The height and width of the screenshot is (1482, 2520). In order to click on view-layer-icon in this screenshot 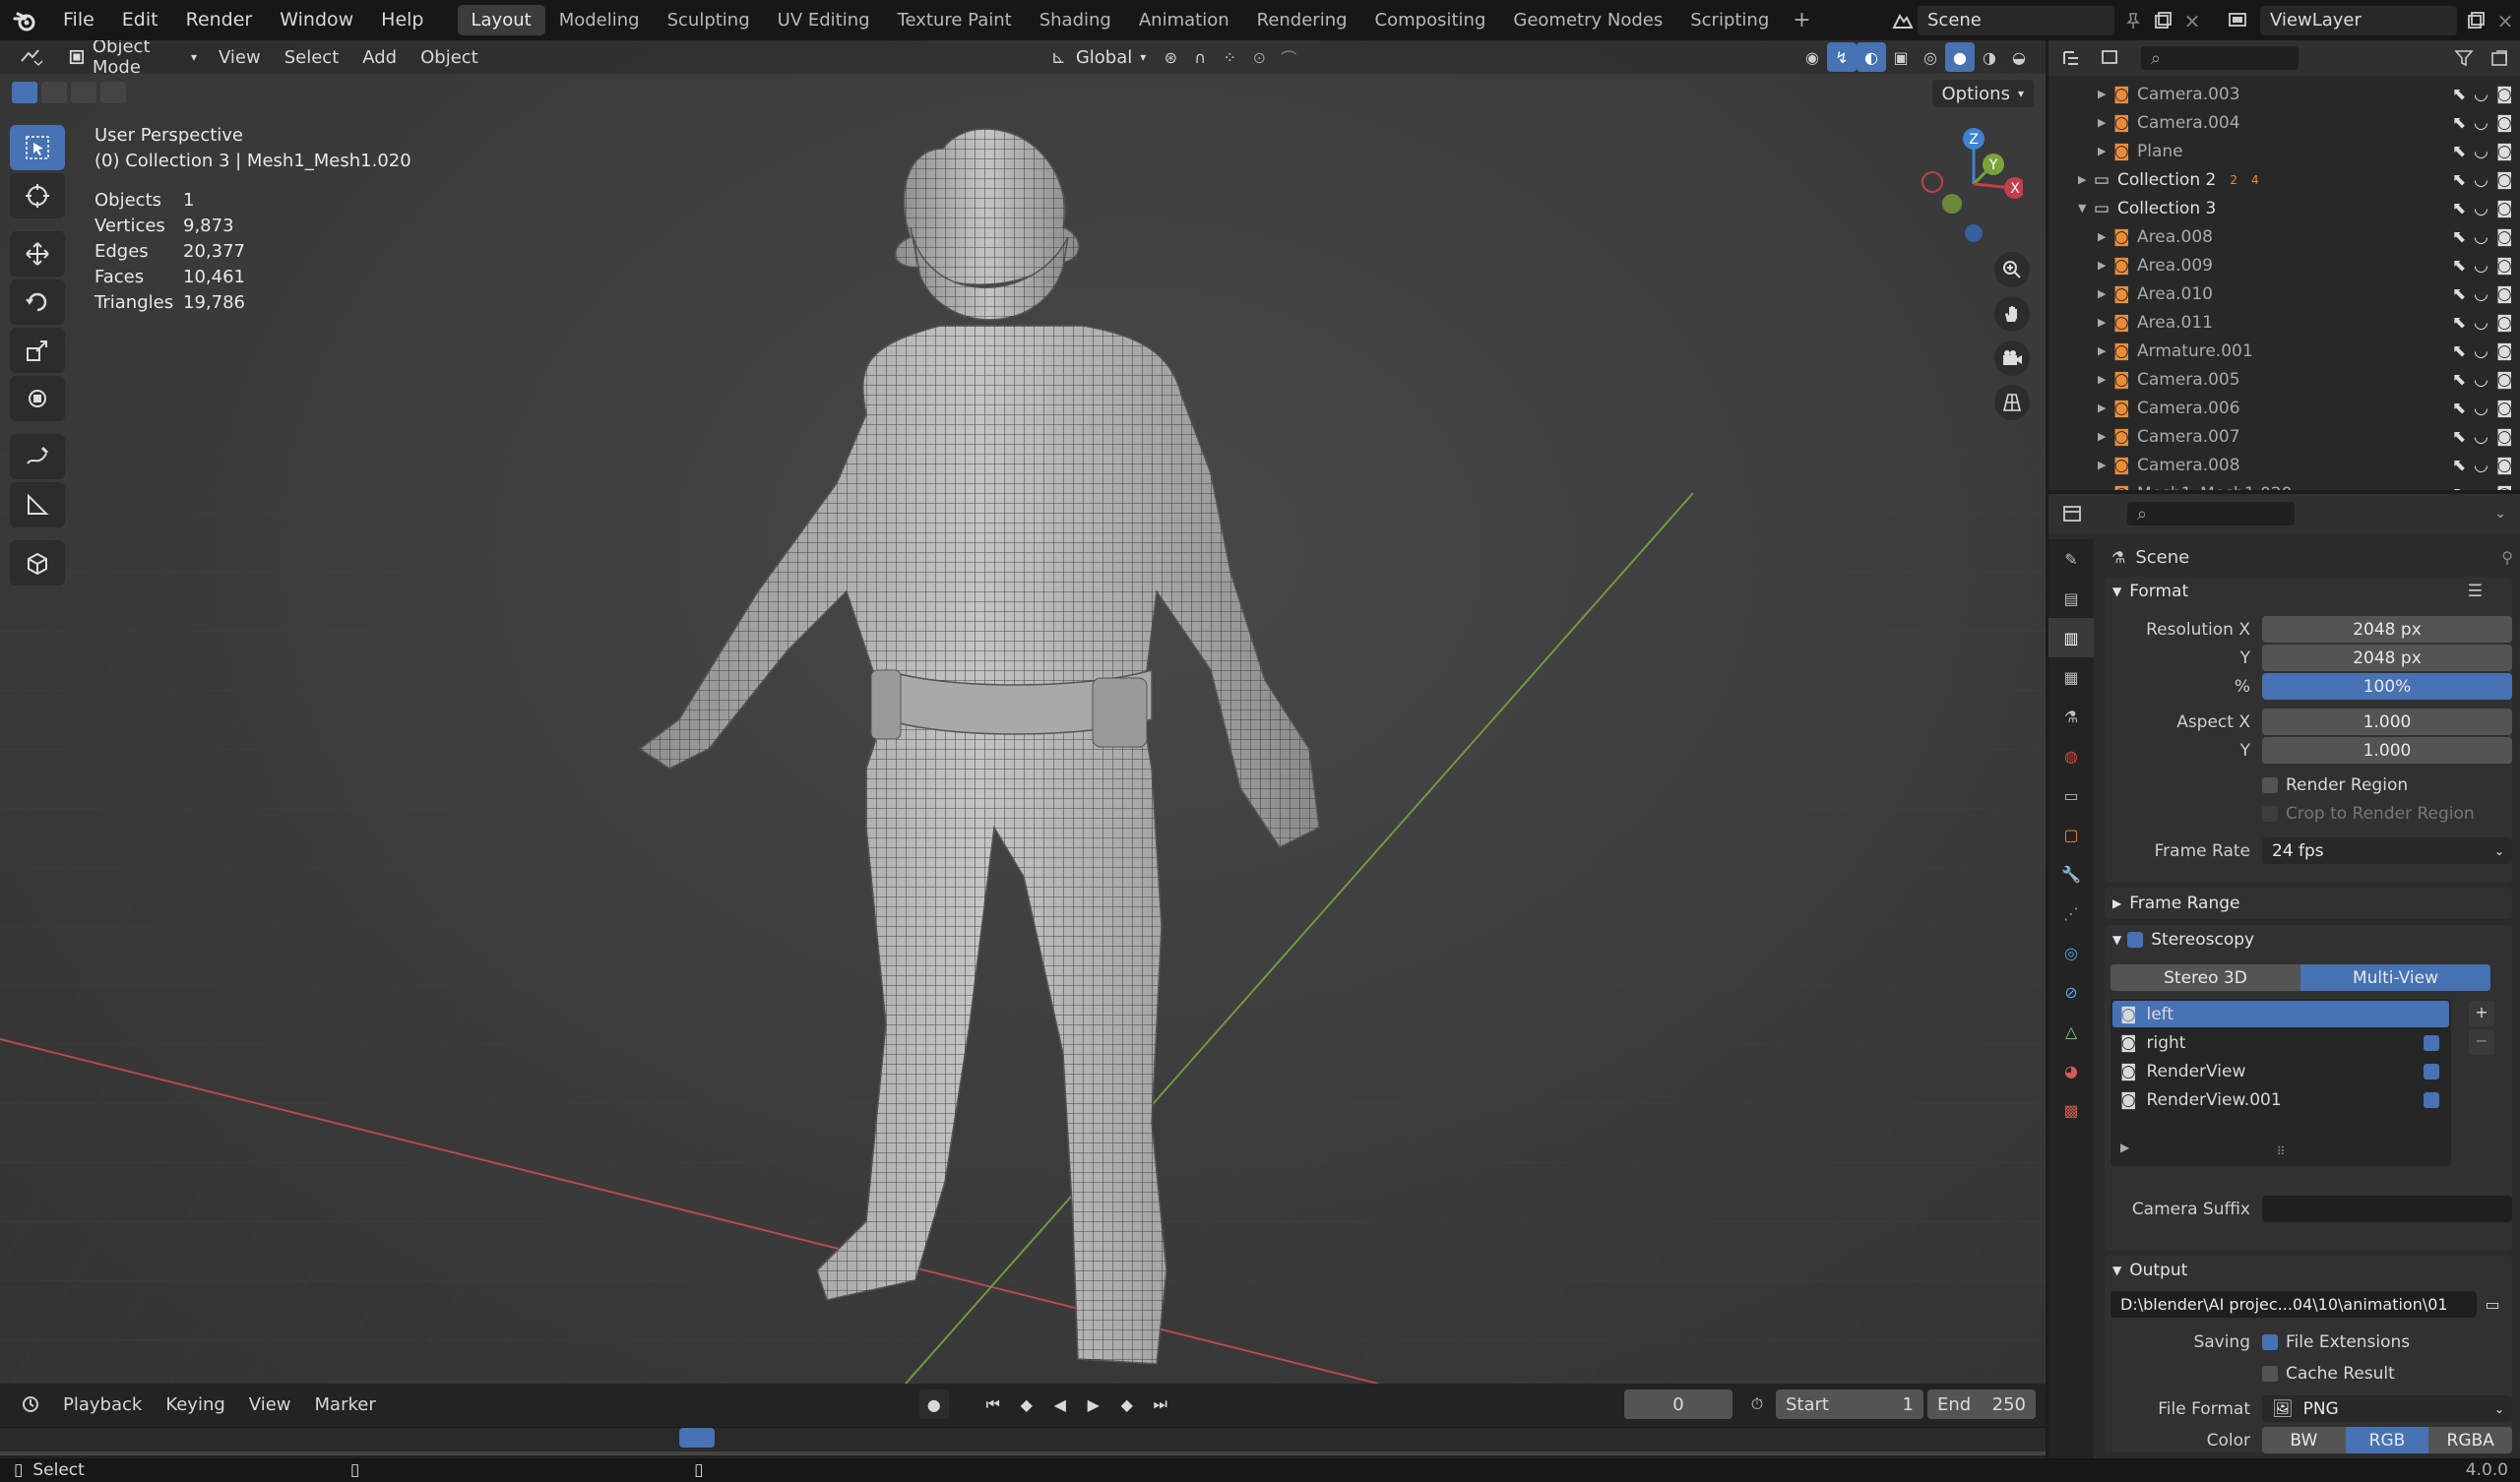, I will do `click(2238, 20)`.